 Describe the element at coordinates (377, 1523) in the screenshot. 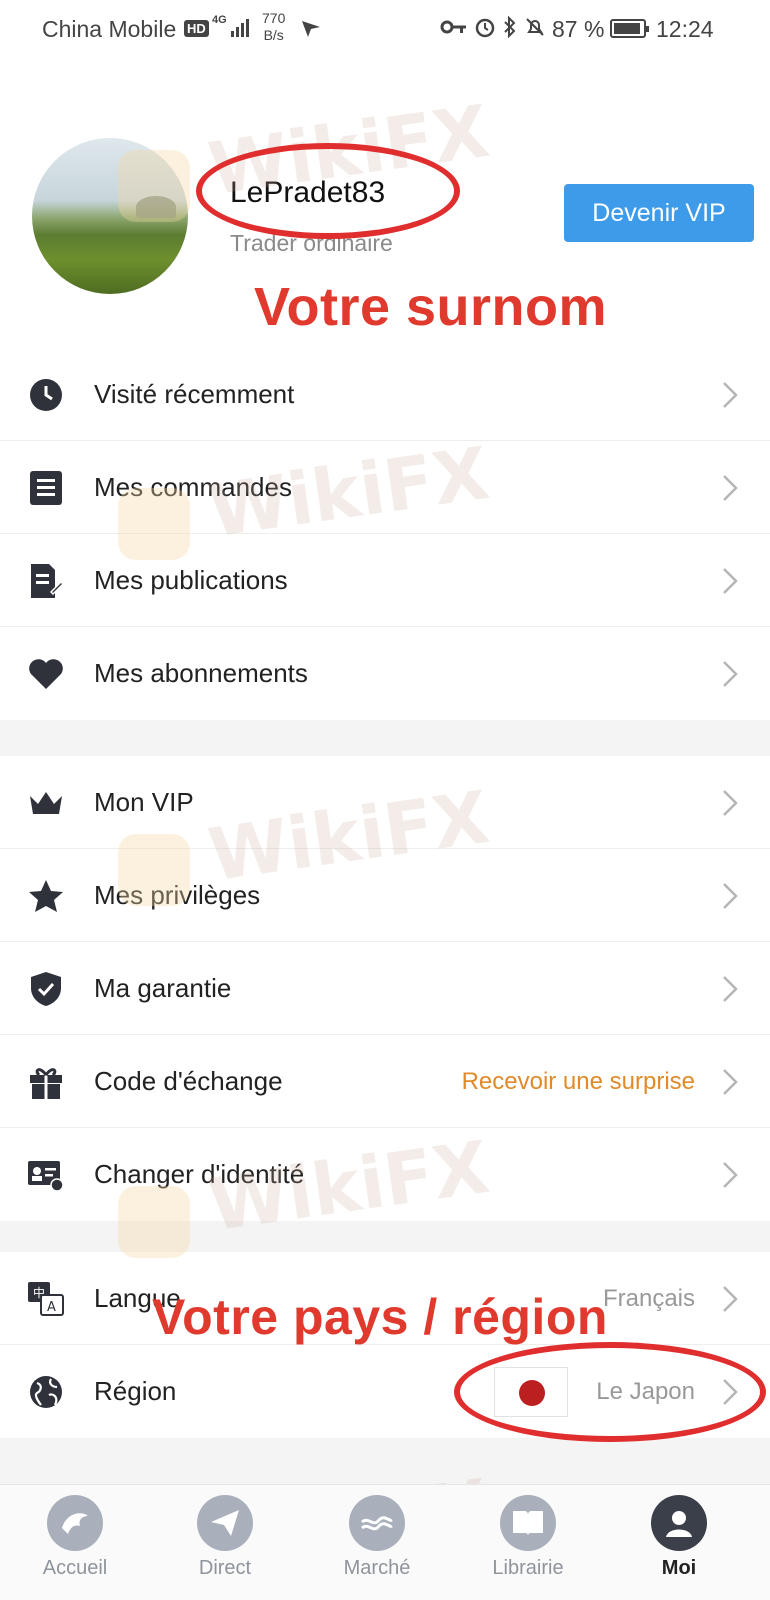

I see `market-icon` at that location.